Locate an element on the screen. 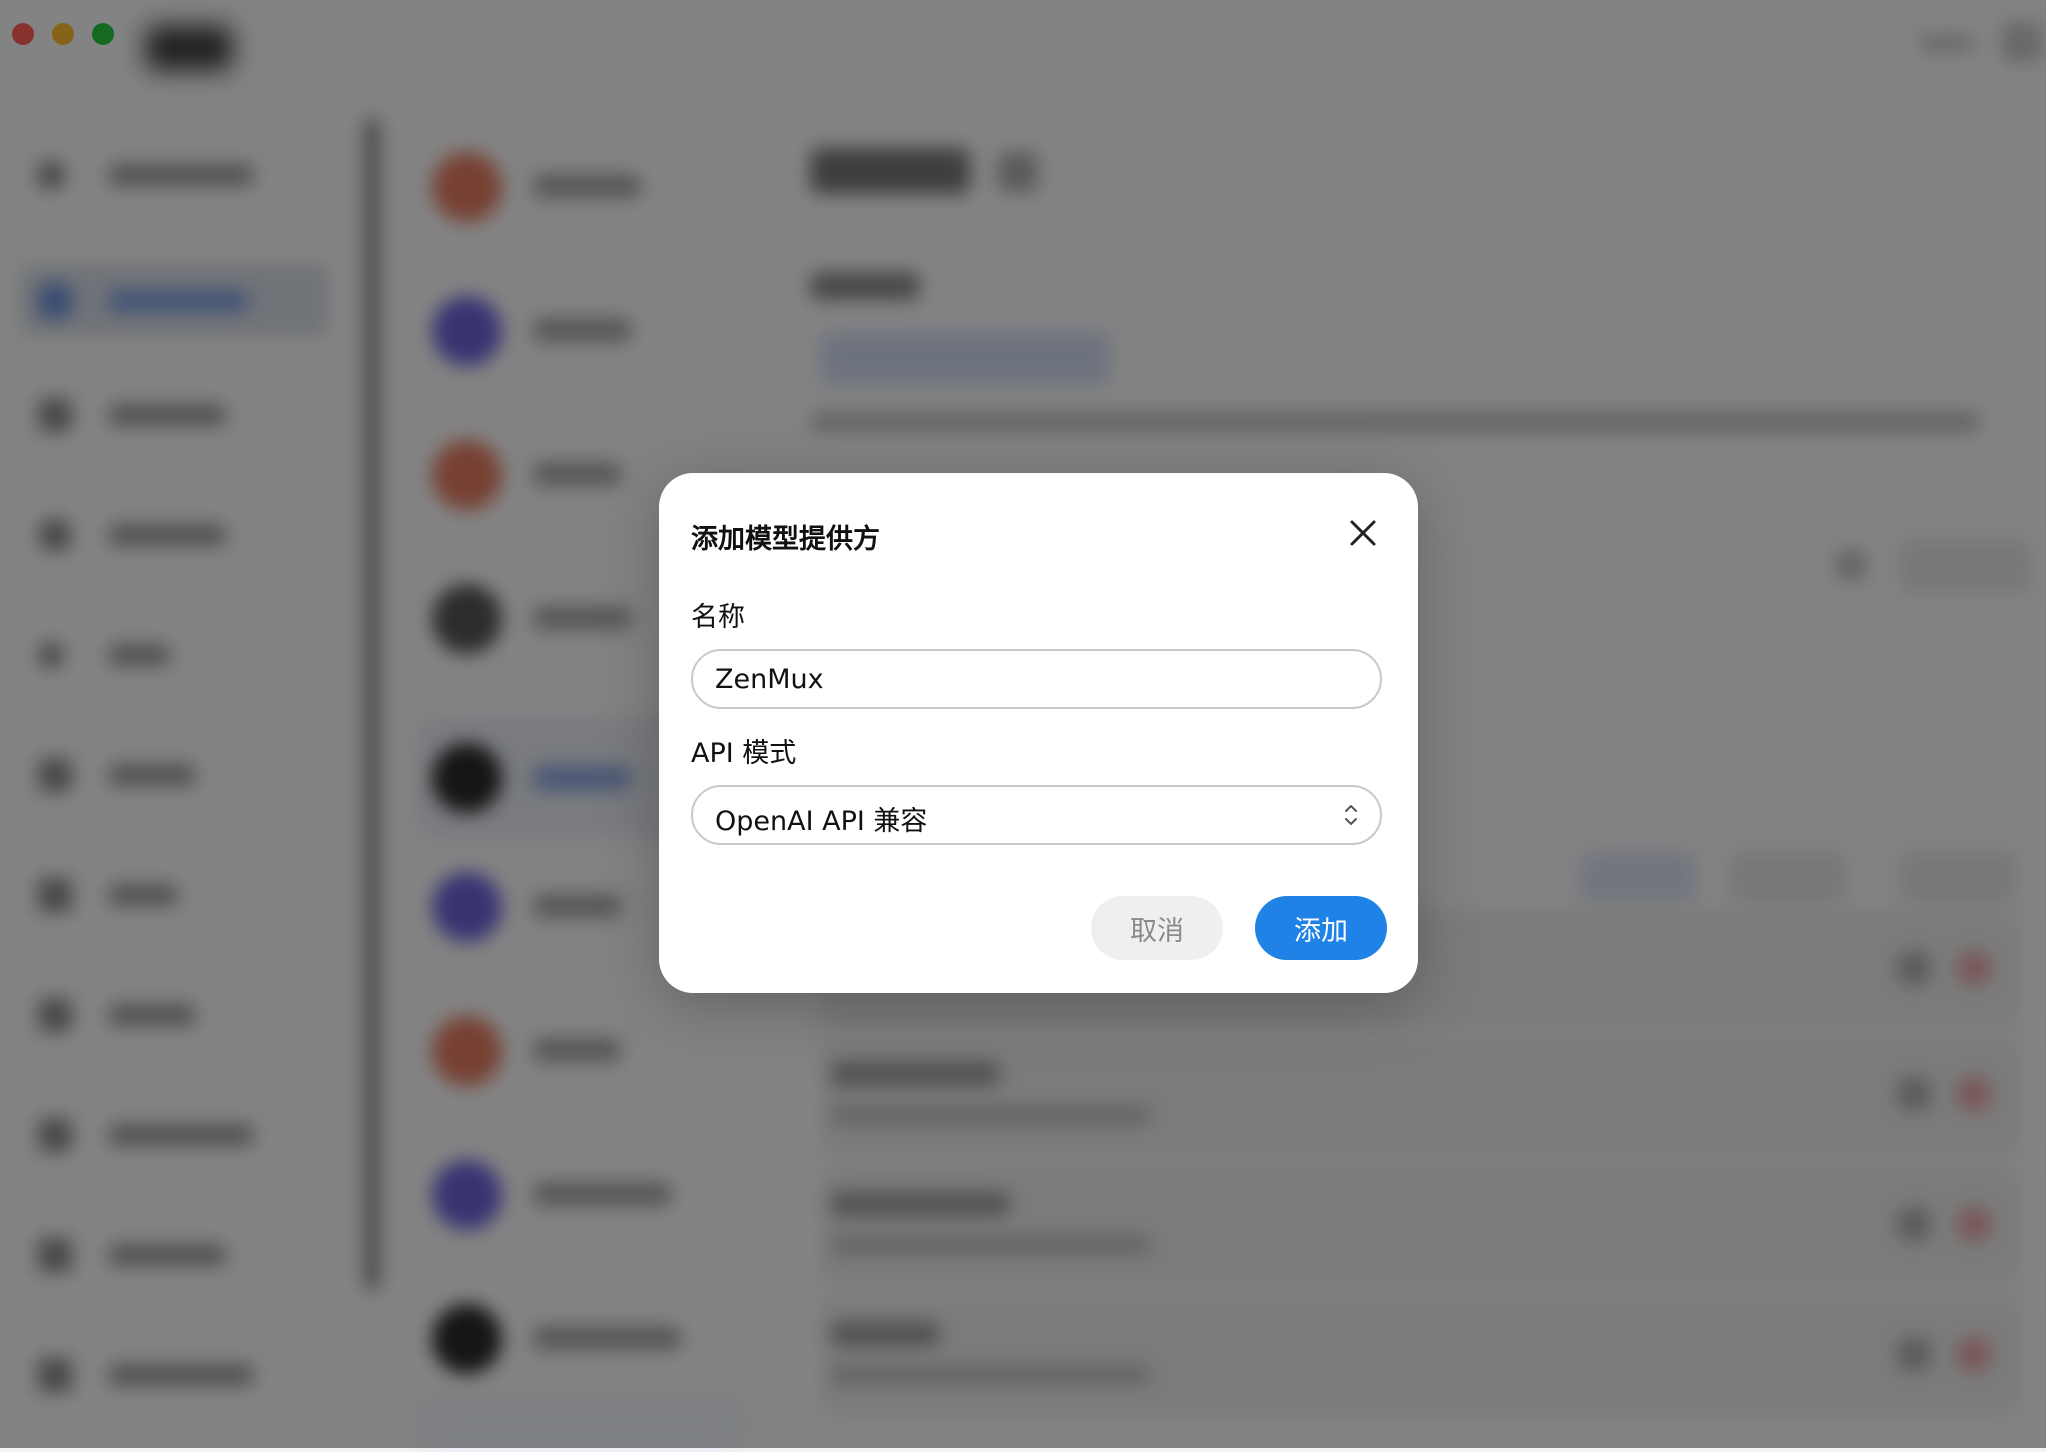  api-mode-value: OpenAI API 兼容 is located at coordinates (821, 821).